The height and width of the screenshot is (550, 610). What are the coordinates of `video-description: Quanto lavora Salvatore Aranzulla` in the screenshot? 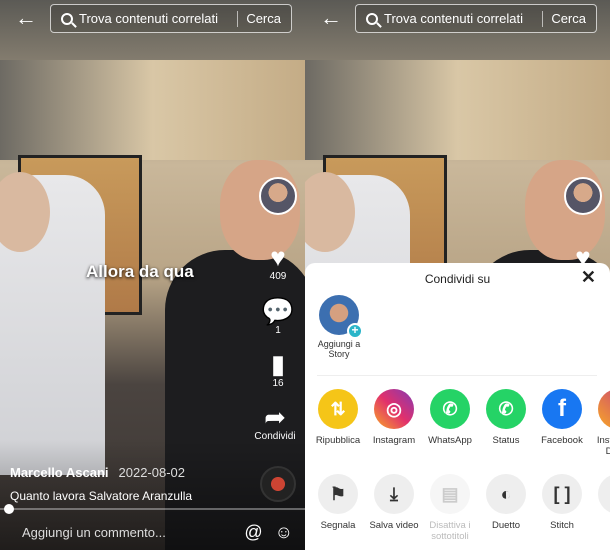 It's located at (101, 496).